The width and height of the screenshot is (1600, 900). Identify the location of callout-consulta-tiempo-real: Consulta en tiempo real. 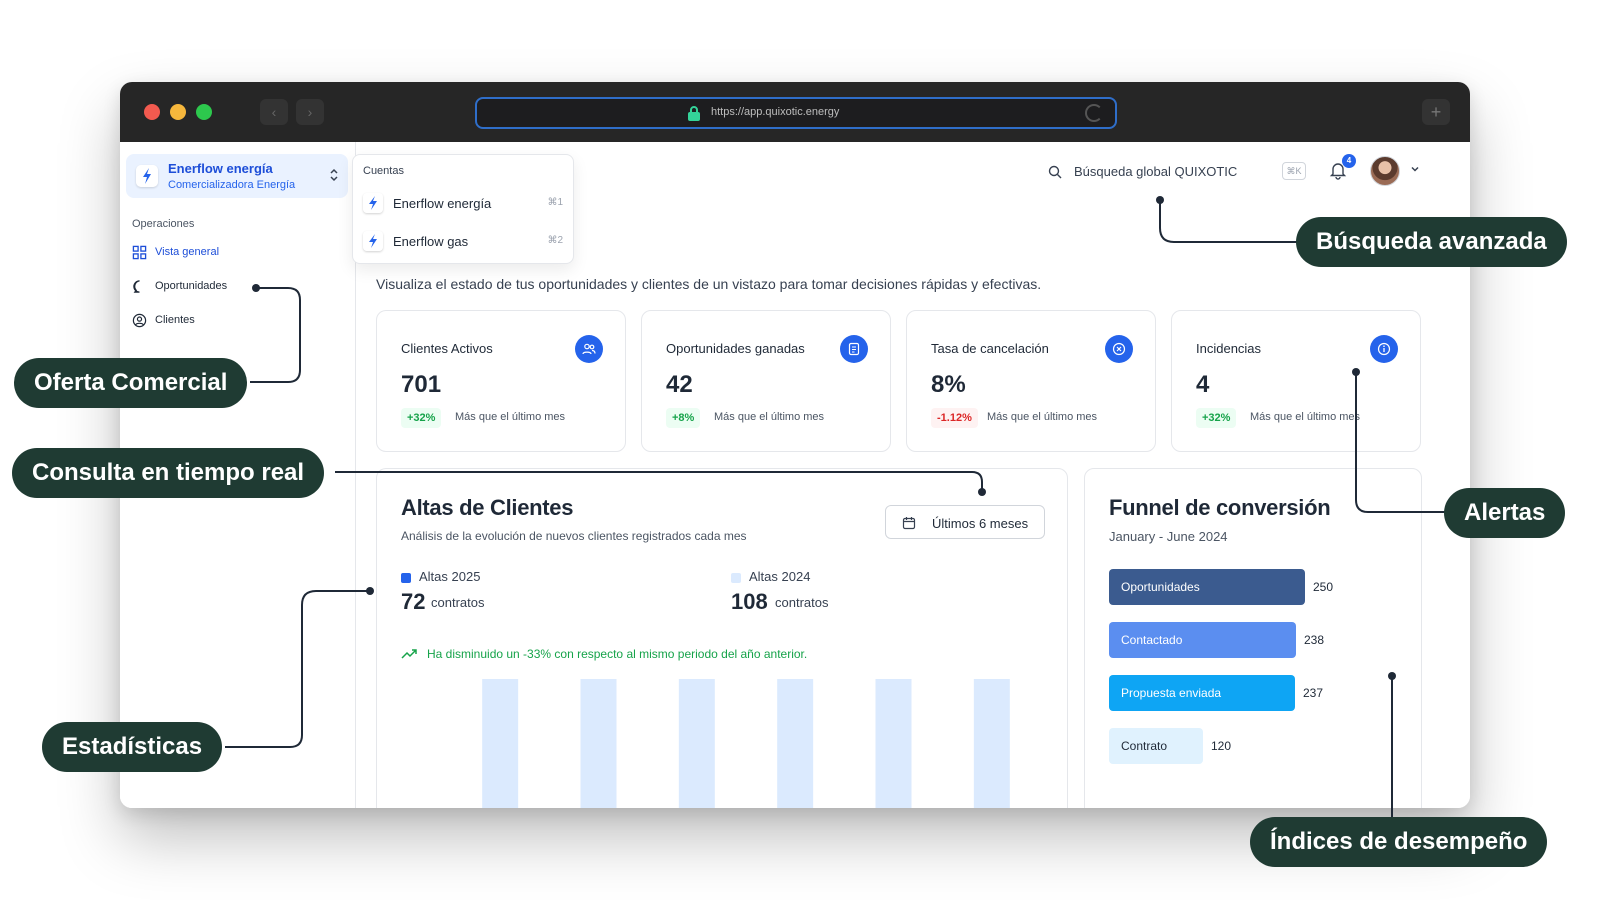
(168, 473).